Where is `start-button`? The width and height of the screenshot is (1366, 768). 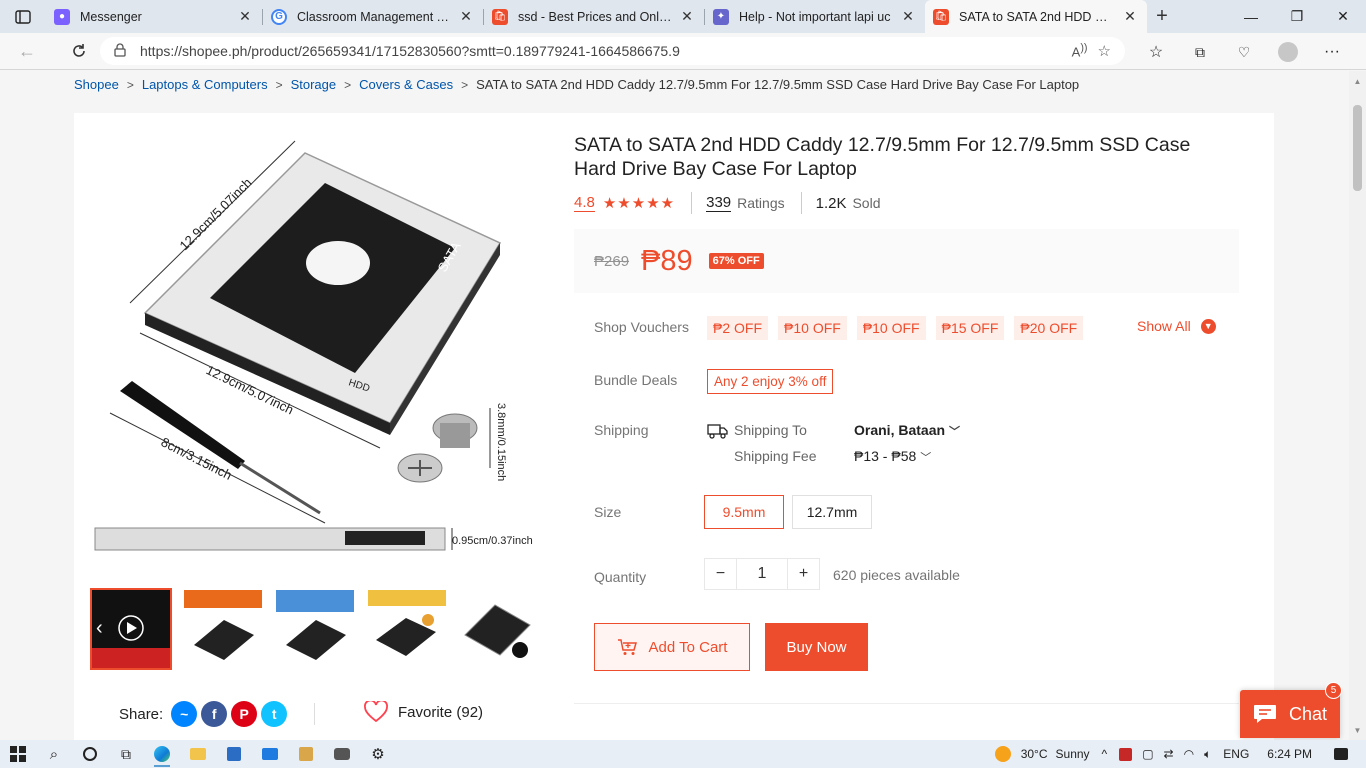
start-button is located at coordinates (18, 754).